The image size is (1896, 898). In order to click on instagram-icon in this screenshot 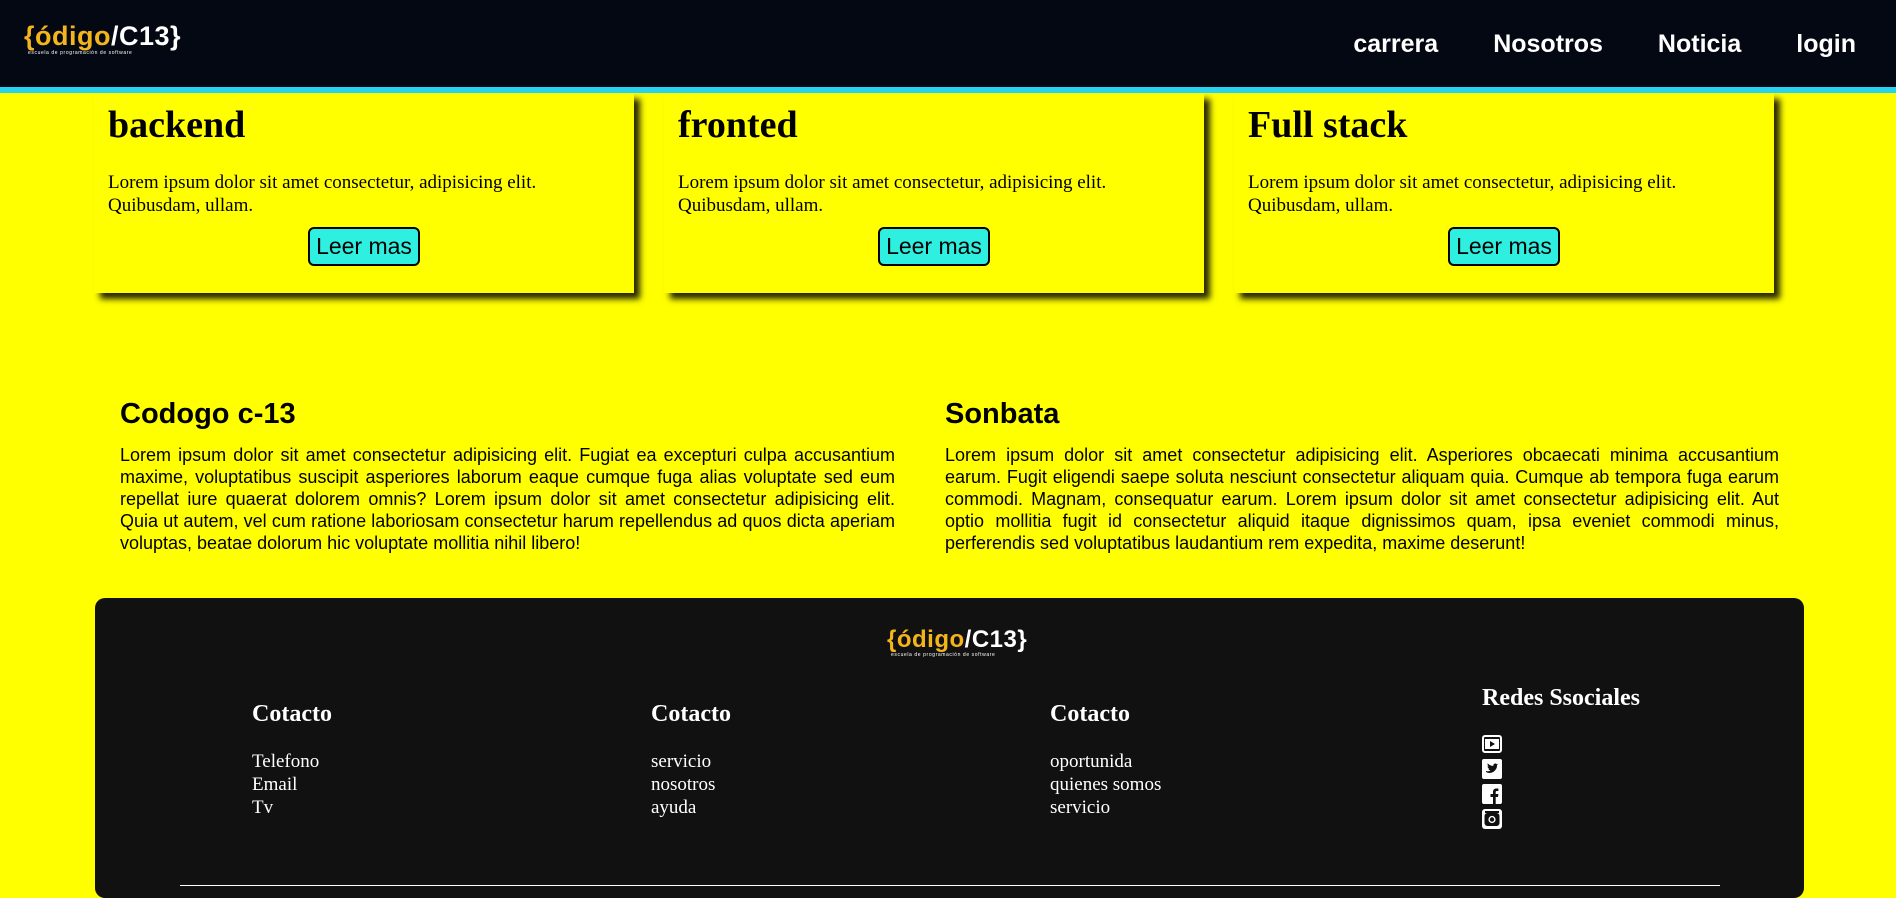, I will do `click(1492, 819)`.